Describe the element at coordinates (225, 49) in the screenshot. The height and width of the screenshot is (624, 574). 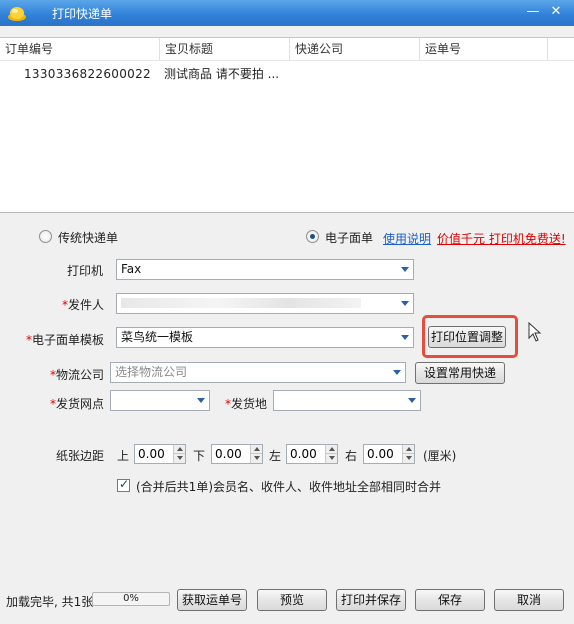
I see `column-title: 宝贝标题` at that location.